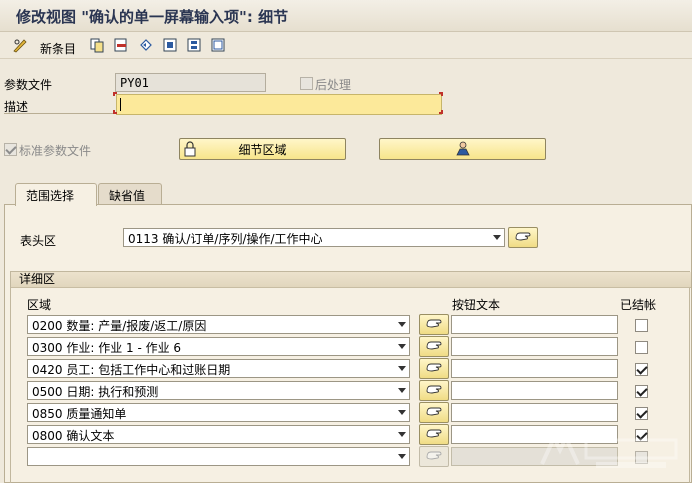 This screenshot has height=483, width=692. Describe the element at coordinates (10, 149) in the screenshot. I see `std-profile-checkbox` at that location.